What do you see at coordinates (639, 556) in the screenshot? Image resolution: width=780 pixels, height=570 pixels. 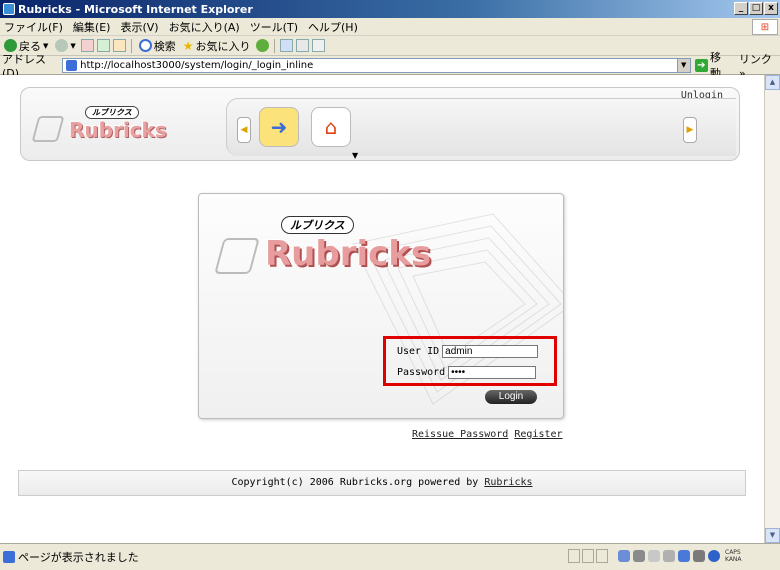 I see `ime-mode-icon` at bounding box center [639, 556].